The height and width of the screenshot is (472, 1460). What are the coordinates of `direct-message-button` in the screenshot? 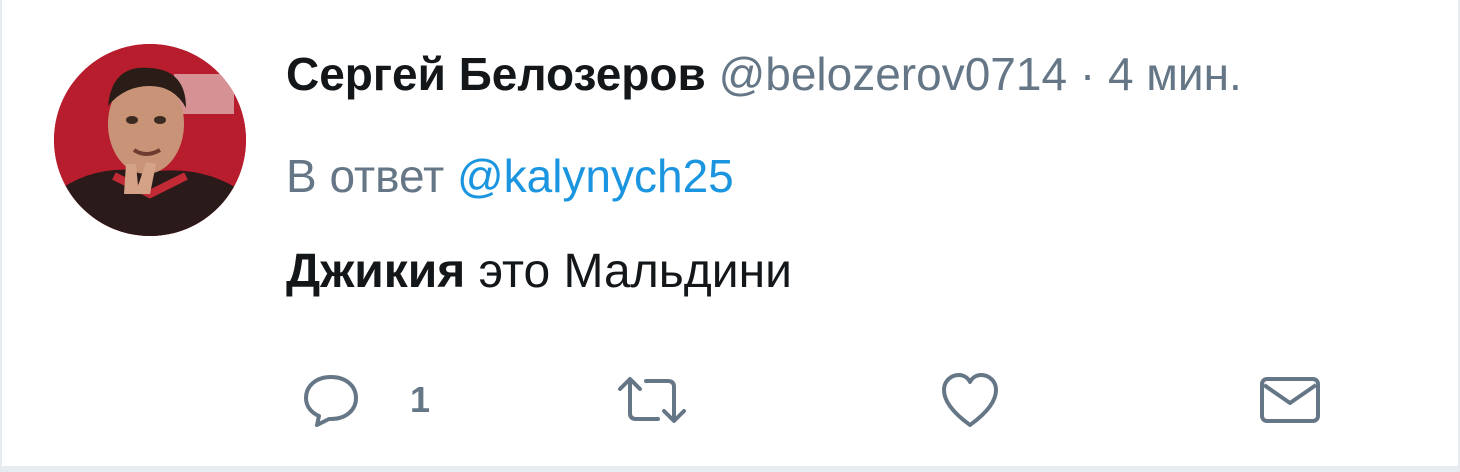 It's located at (1290, 400).